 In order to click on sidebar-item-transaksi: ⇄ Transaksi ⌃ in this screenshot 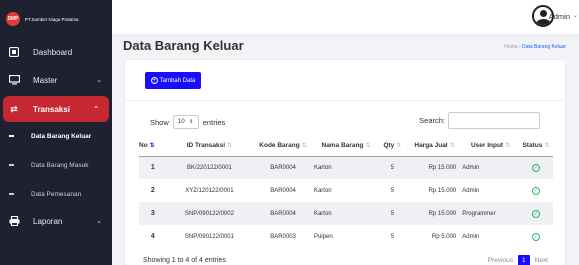, I will do `click(56, 109)`.